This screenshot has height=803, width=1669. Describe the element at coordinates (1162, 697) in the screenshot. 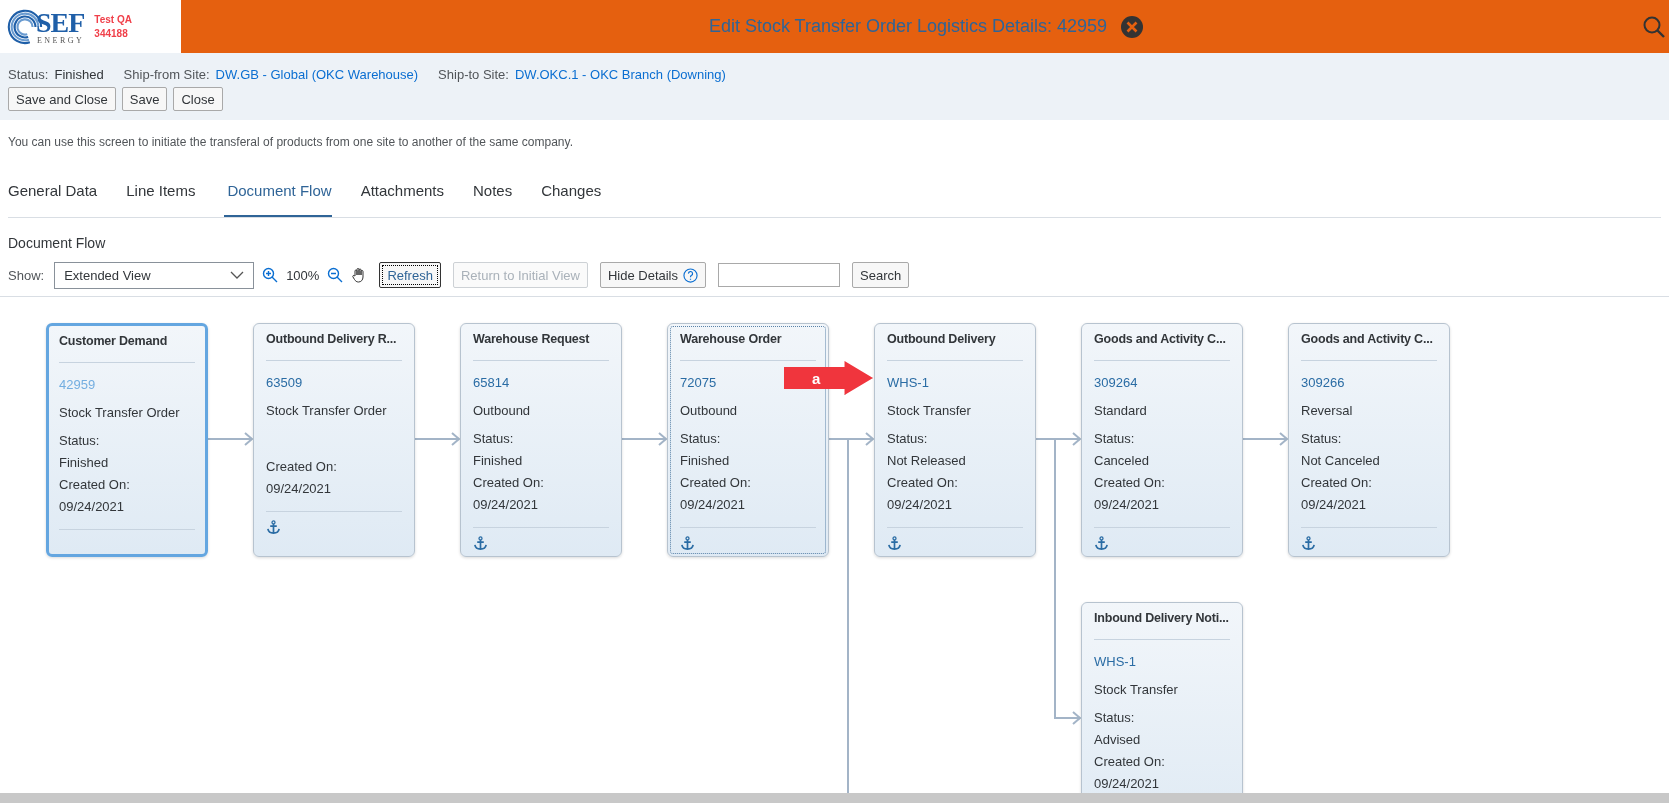

I see `flow-card: Inbound Delivery Noti... WHS-1 Stock Transfer Status: Advised Created On: 09/24/2021` at that location.